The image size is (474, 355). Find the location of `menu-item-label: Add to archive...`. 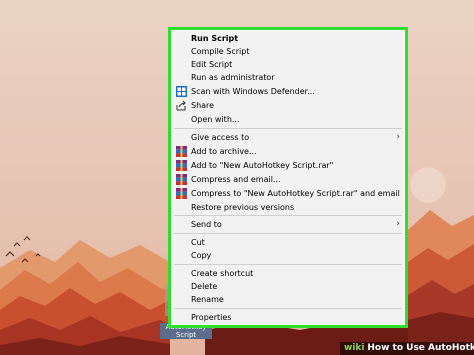

menu-item-label: Add to archive... is located at coordinates (224, 151).